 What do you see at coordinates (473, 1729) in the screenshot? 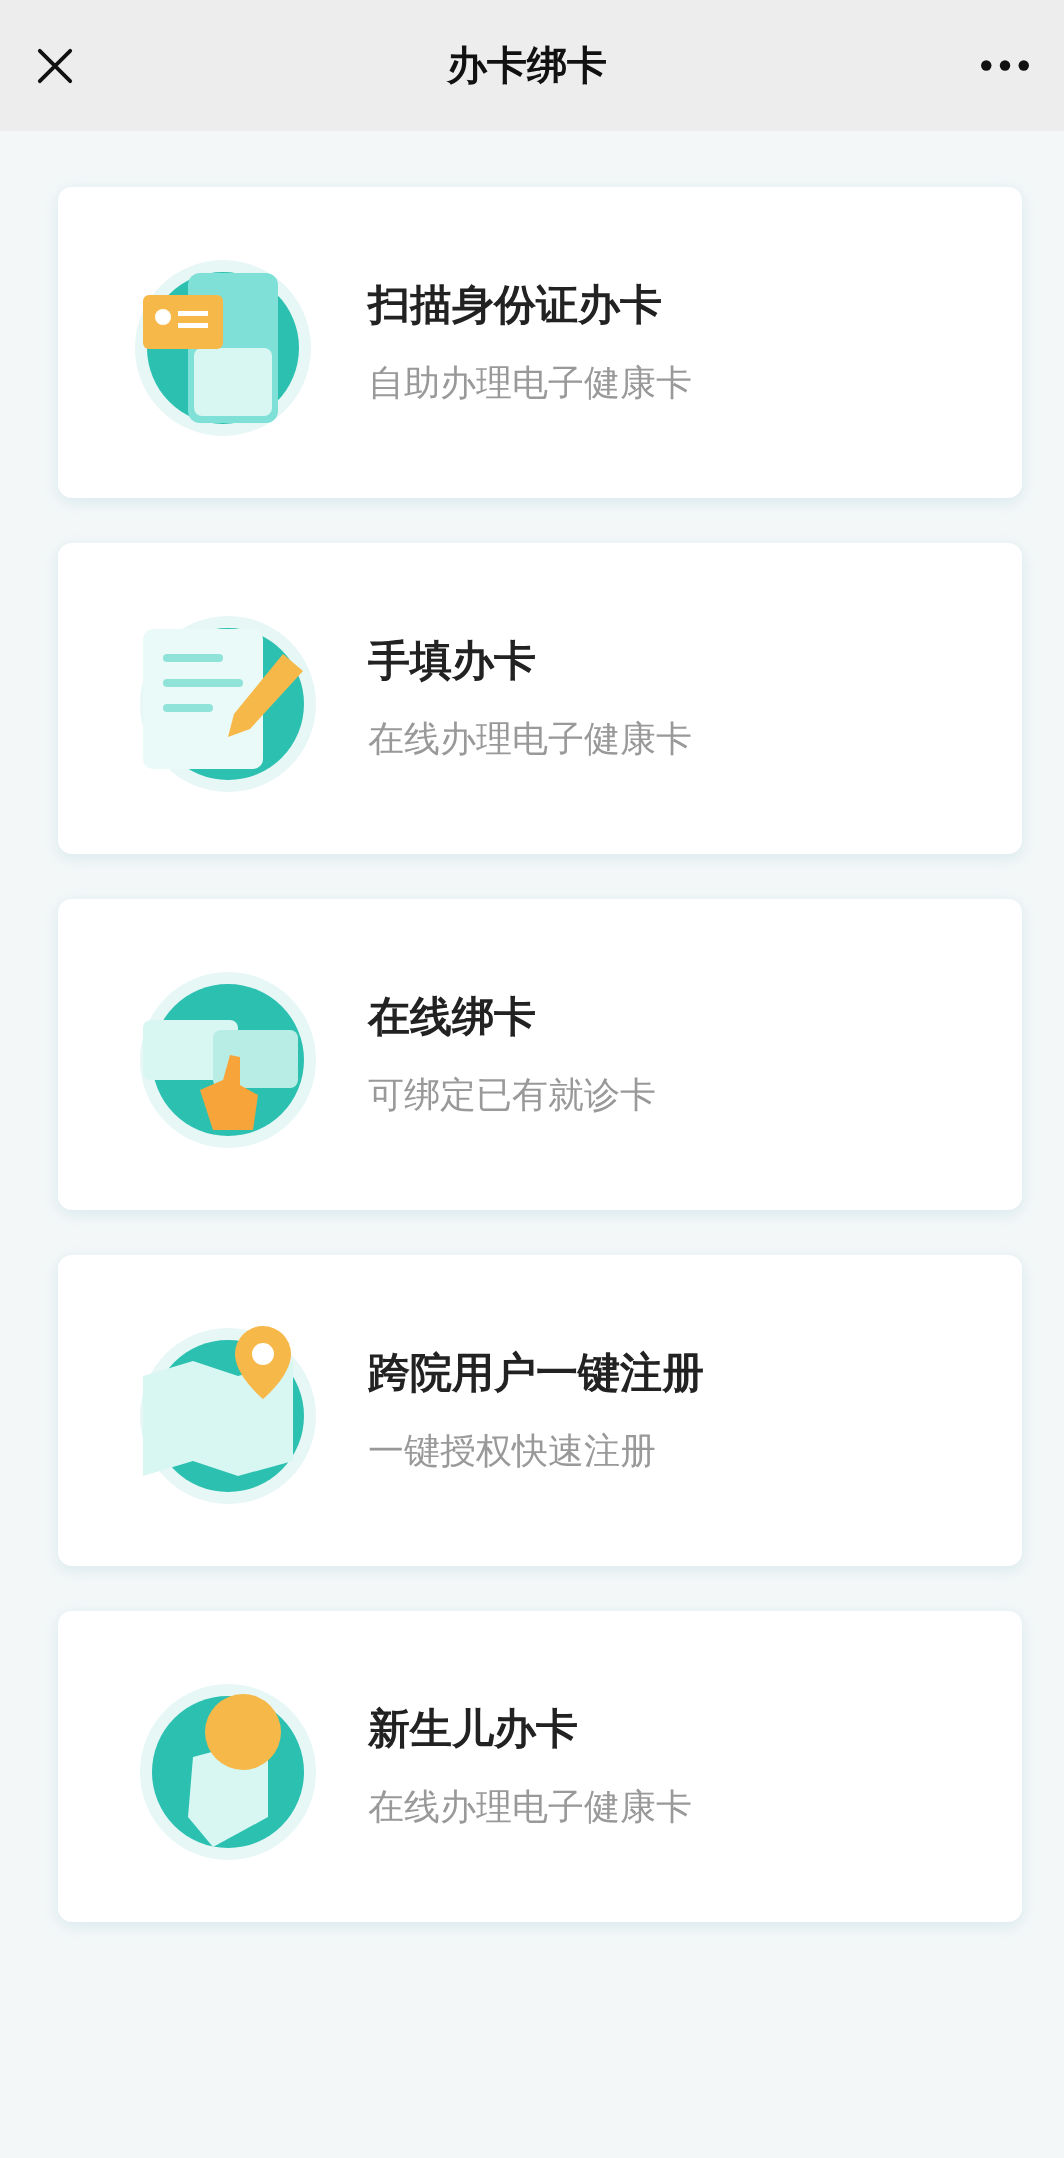
I see `option-title: 新生儿办卡` at bounding box center [473, 1729].